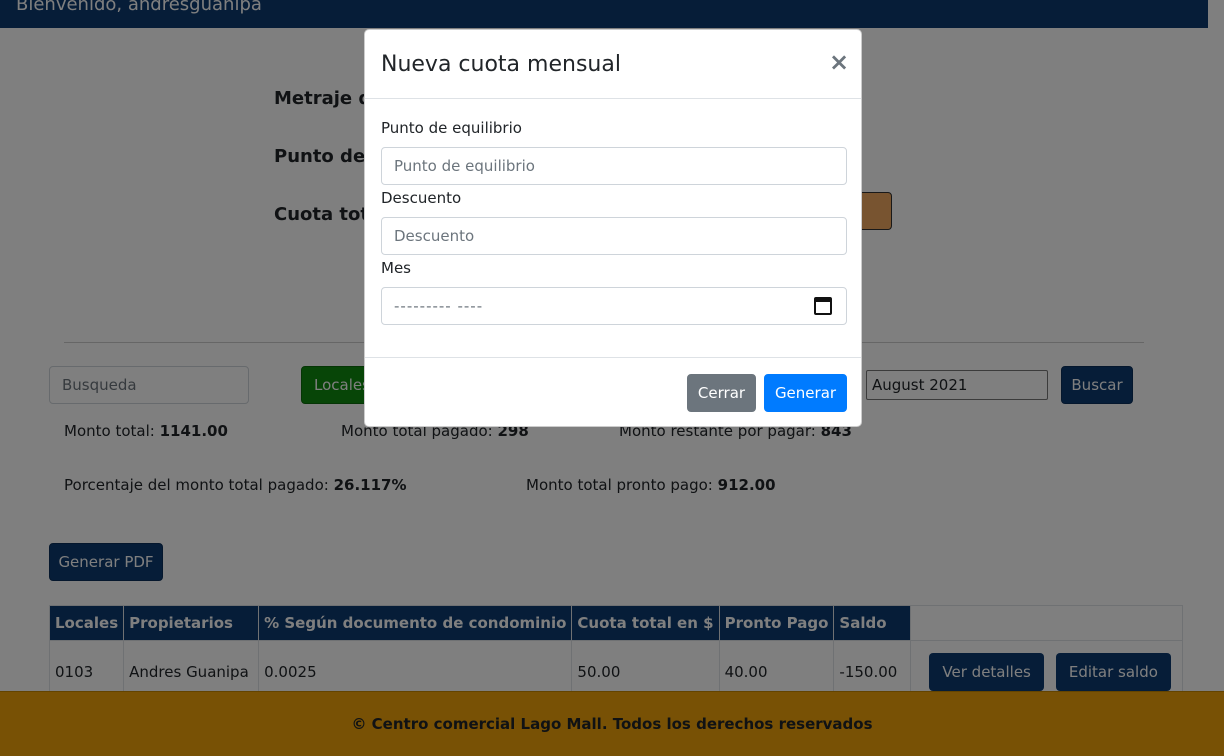 Image resolution: width=1224 pixels, height=756 pixels. Describe the element at coordinates (614, 306) in the screenshot. I see `month-date-input: --------- ----` at that location.